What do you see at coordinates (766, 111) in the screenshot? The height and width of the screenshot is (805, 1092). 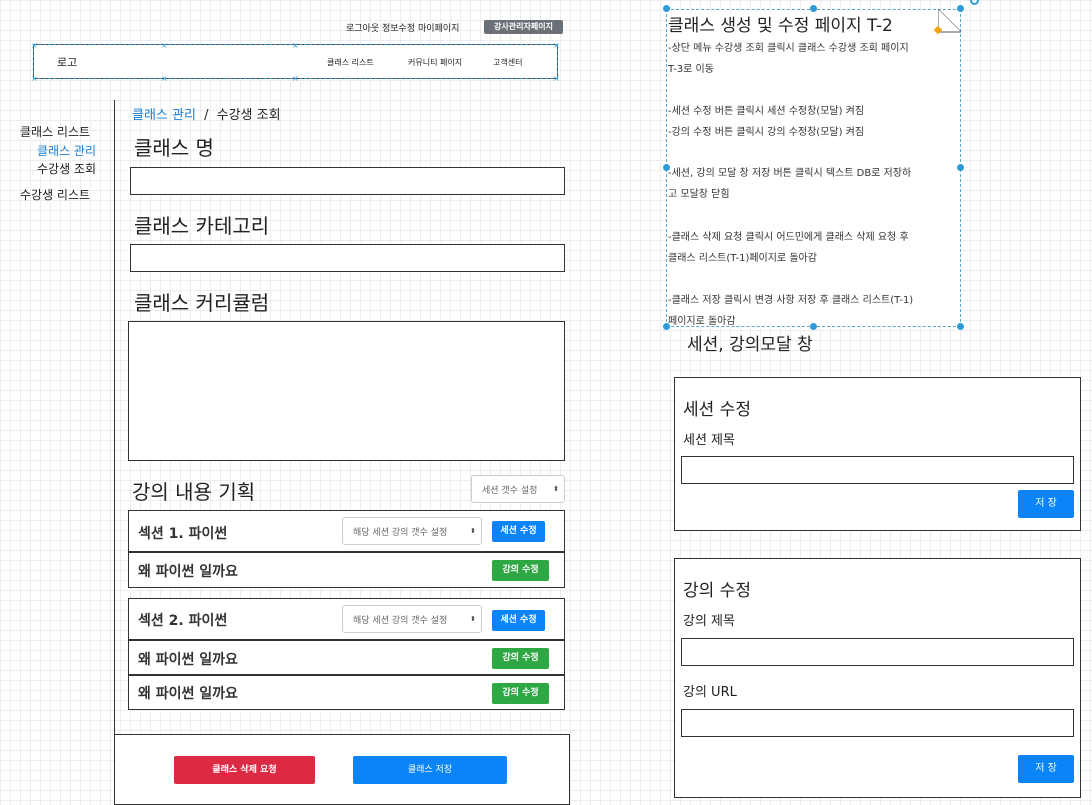 I see `note-line: -세션 수정 버튼 클릭시 세션 수정창(모달) 켜짐` at bounding box center [766, 111].